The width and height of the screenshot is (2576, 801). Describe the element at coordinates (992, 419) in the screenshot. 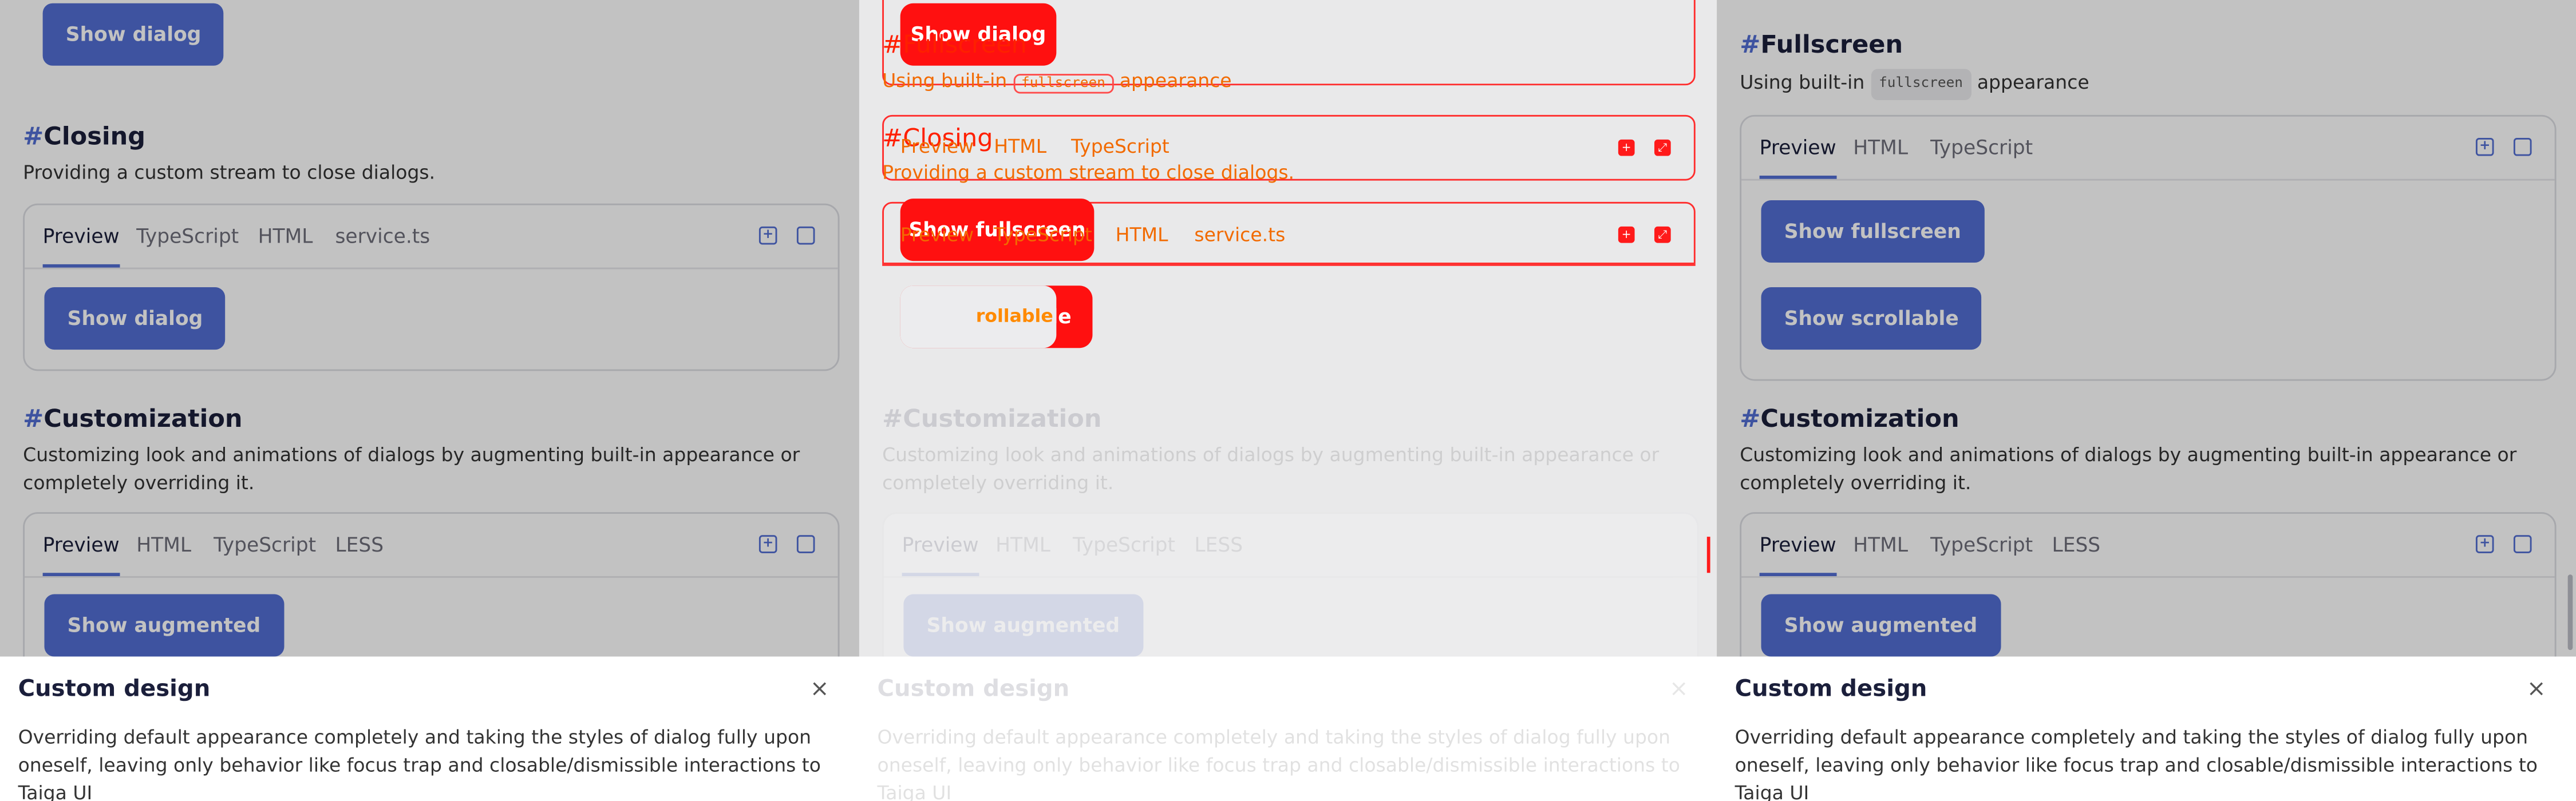

I see `section-title-customization: #Customization` at that location.